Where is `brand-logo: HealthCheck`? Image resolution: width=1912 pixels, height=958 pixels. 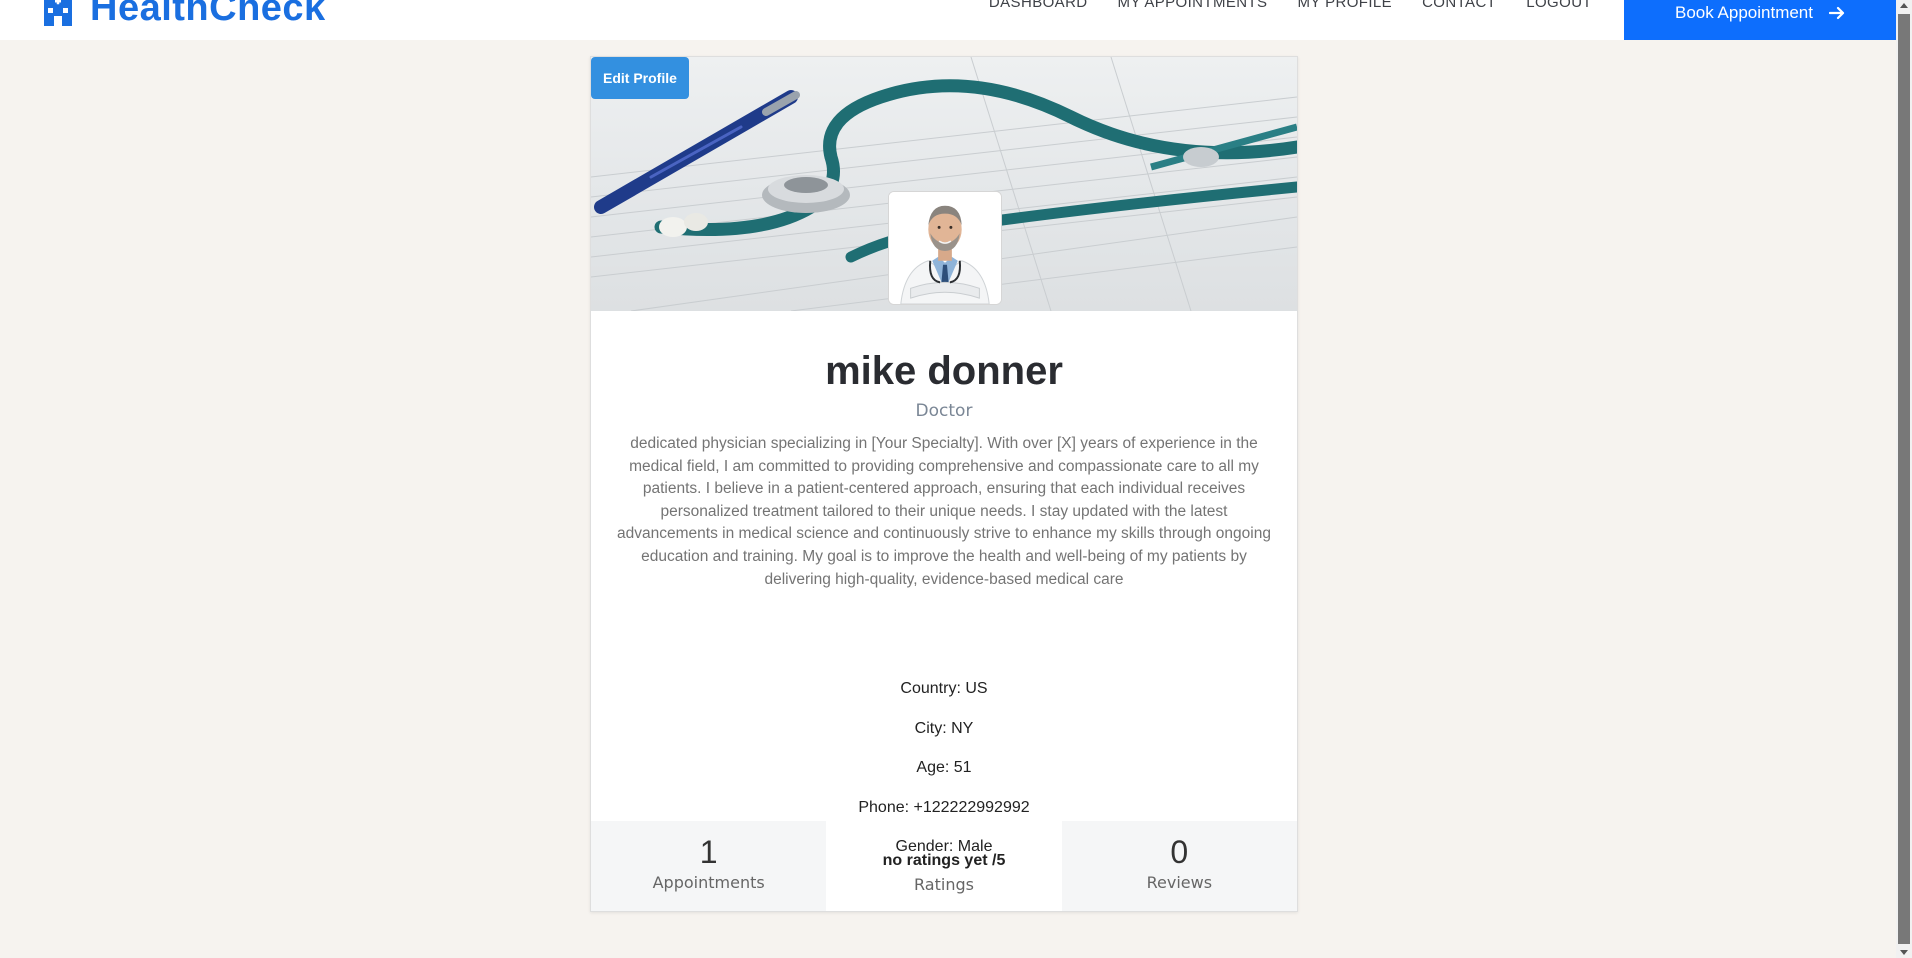 brand-logo: HealthCheck is located at coordinates (183, 14).